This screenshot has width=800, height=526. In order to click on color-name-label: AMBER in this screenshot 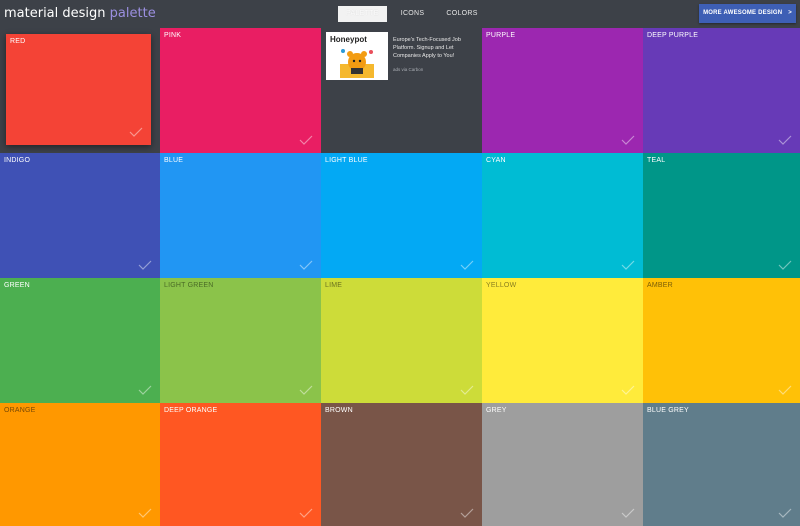, I will do `click(660, 285)`.